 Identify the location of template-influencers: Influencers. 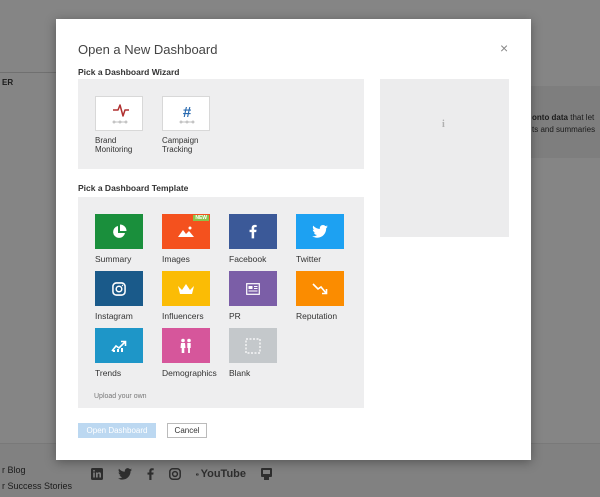
(186, 296).